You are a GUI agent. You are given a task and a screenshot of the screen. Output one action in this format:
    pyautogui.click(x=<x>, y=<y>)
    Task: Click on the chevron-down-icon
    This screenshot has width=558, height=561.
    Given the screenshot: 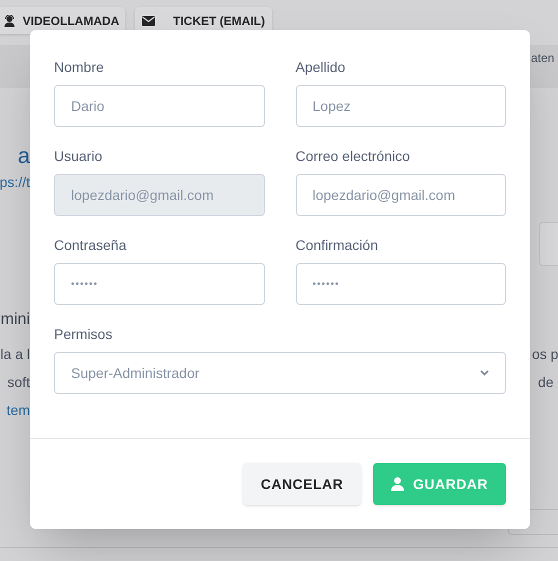 What is the action you would take?
    pyautogui.click(x=484, y=373)
    